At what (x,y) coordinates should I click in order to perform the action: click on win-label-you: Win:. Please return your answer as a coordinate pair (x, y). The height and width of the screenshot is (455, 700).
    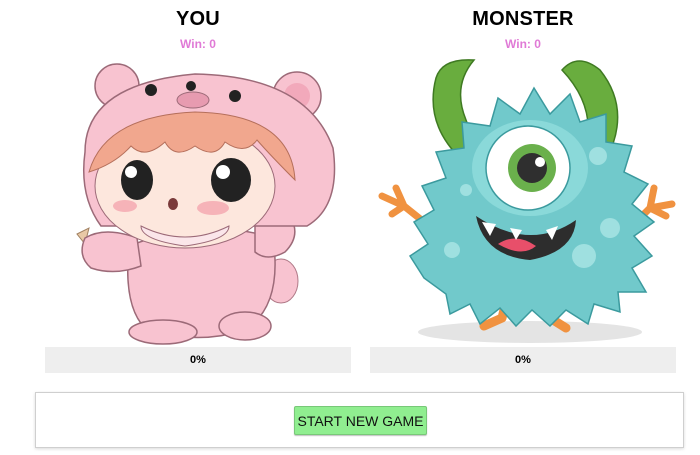
    Looking at the image, I should click on (193, 44).